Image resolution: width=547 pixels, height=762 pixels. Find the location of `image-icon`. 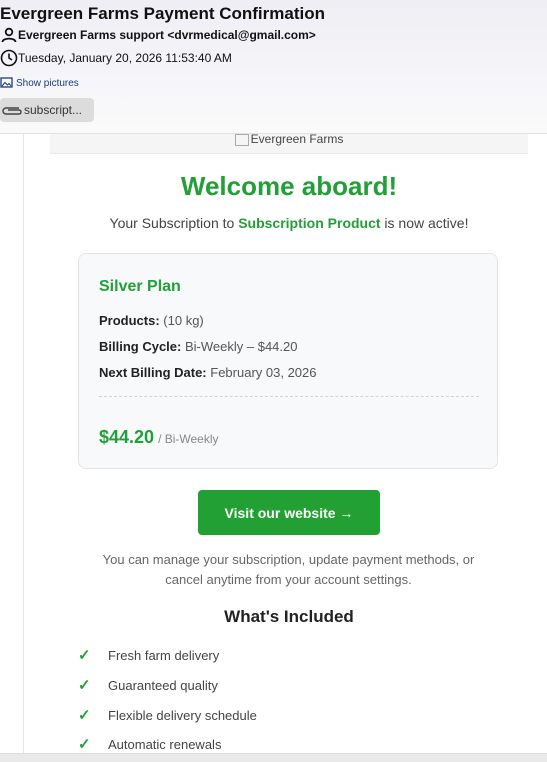

image-icon is located at coordinates (6, 82).